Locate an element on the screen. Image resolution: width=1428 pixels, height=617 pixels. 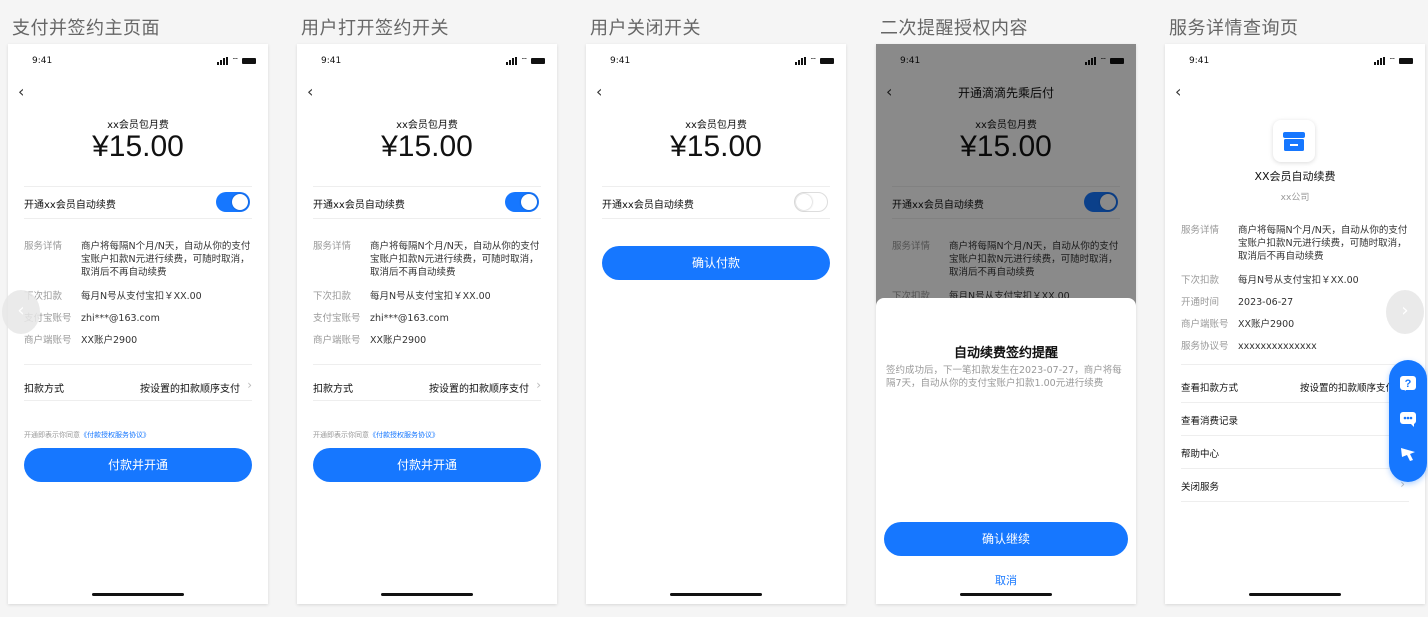
question-icon: ? is located at coordinates (1408, 384).